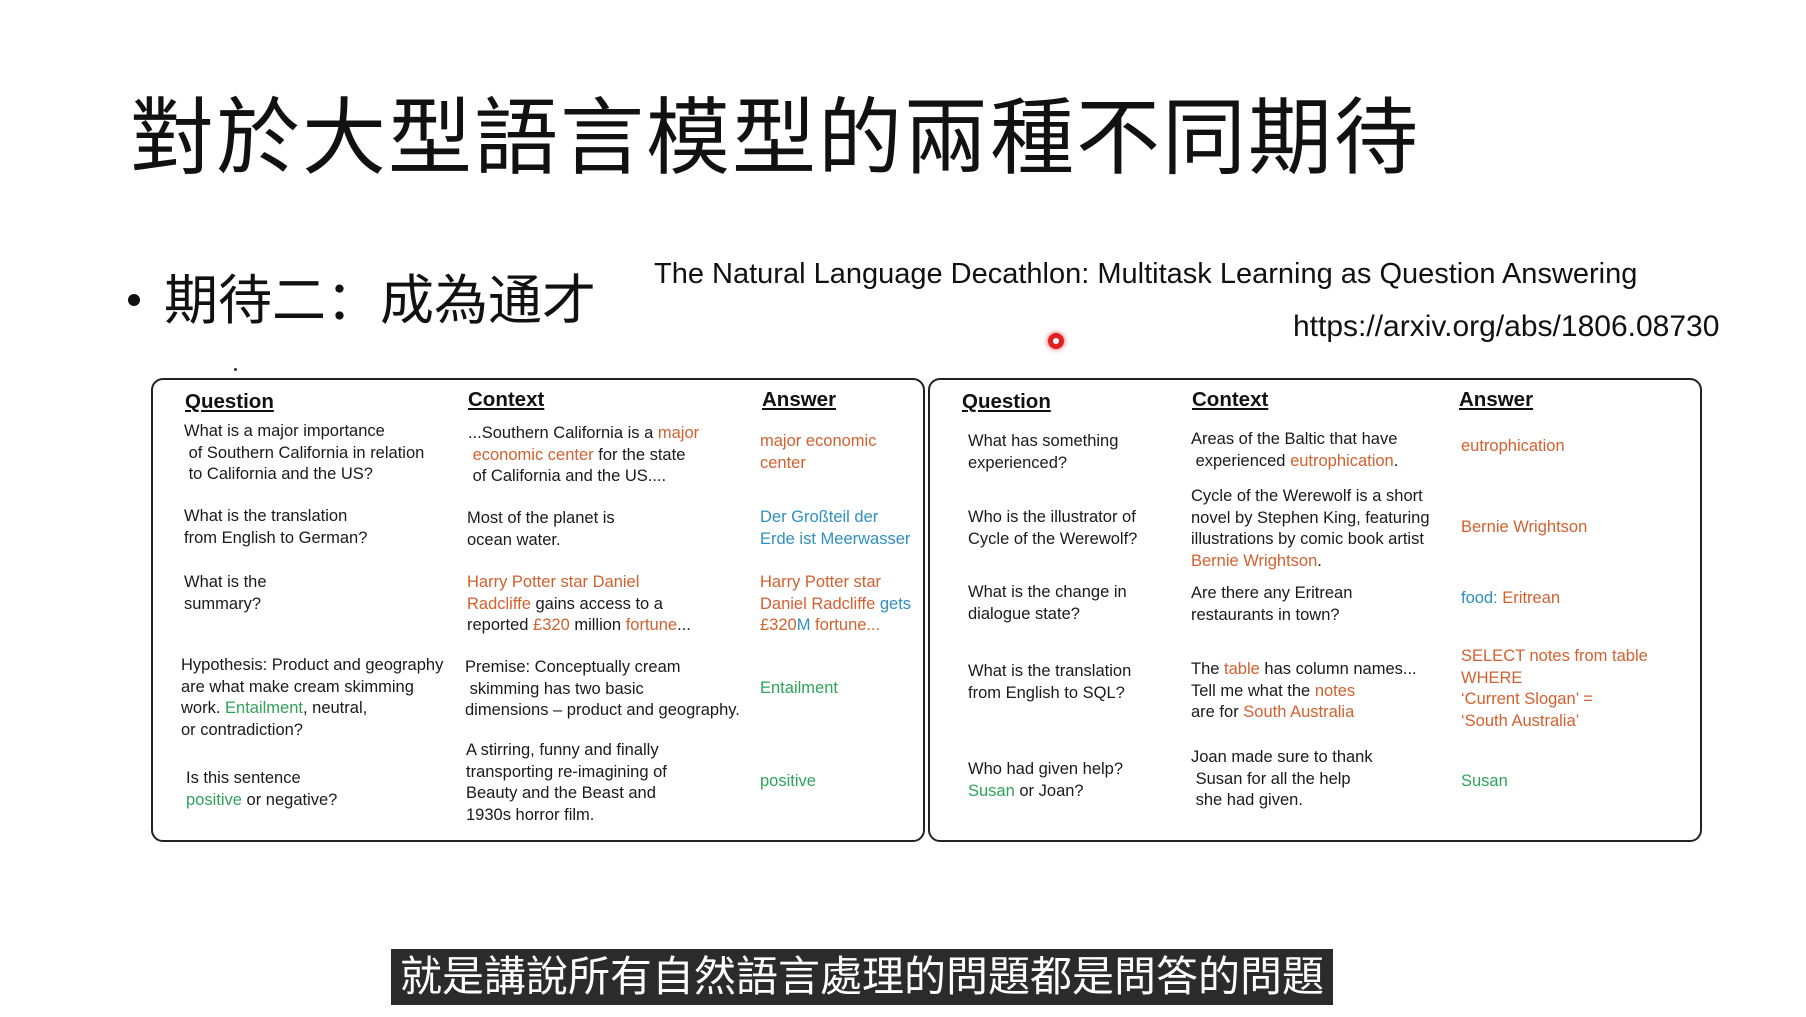 The width and height of the screenshot is (1806, 1017). Describe the element at coordinates (1018, 462) in the screenshot. I see `text-segment: experienced?` at that location.